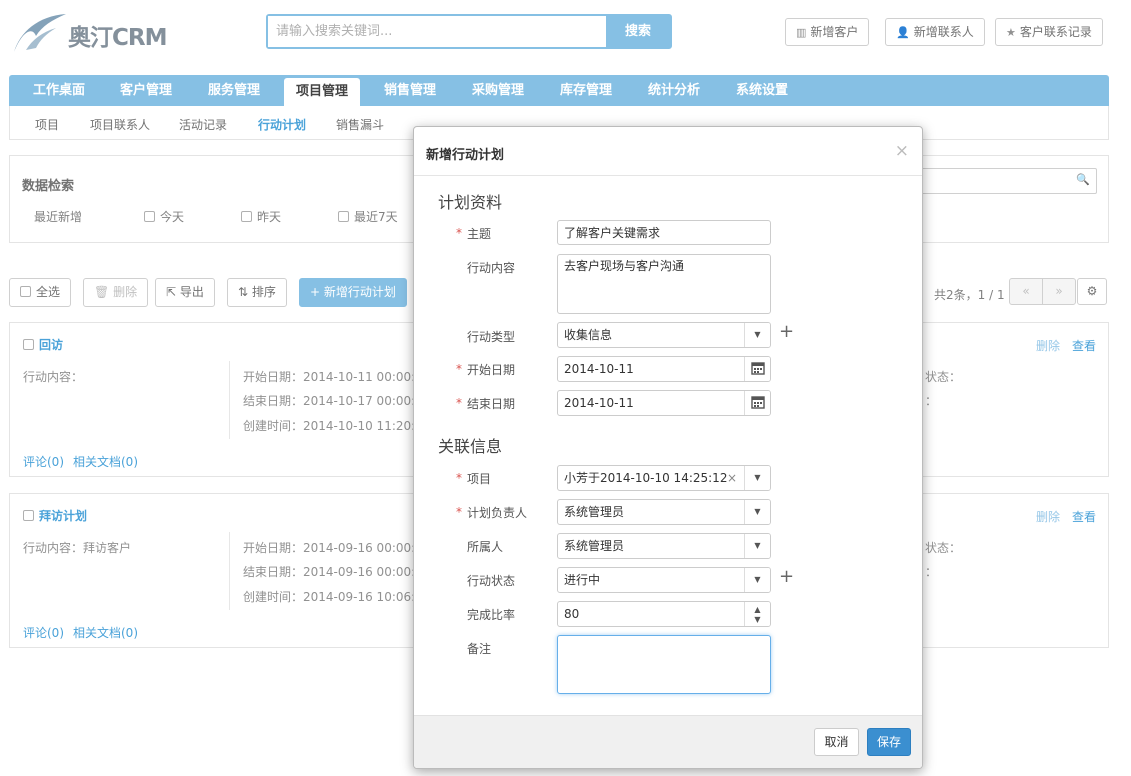 Image resolution: width=1131 pixels, height=776 pixels. Describe the element at coordinates (491, 581) in the screenshot. I see `status-label: 行动状态` at that location.